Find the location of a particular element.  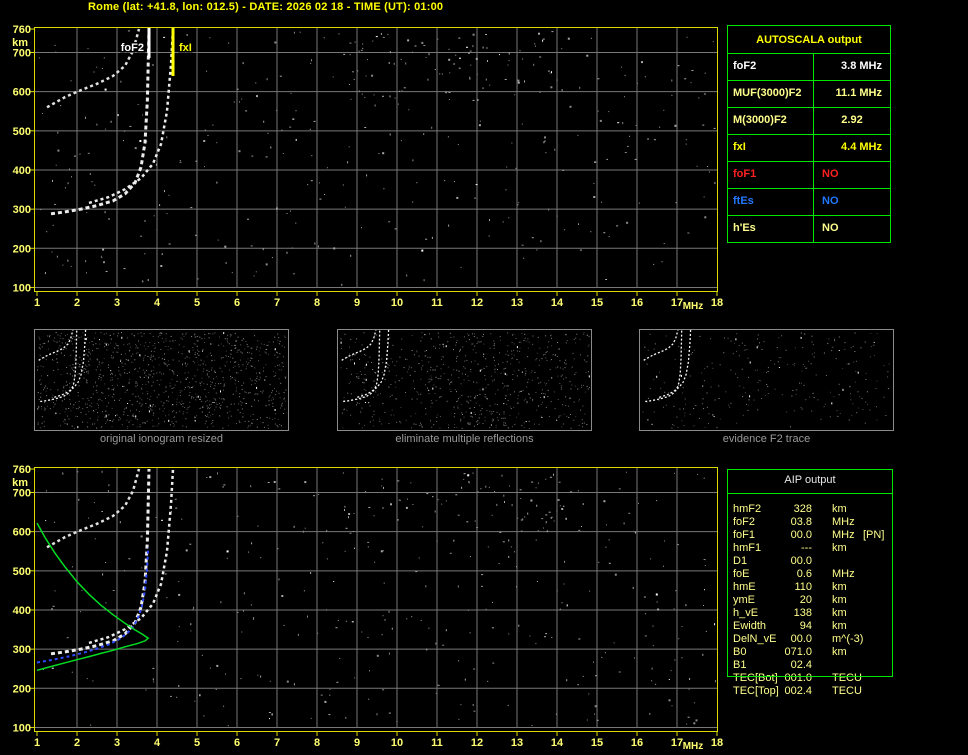

electron-density-profile-trace is located at coordinates (93, 597).